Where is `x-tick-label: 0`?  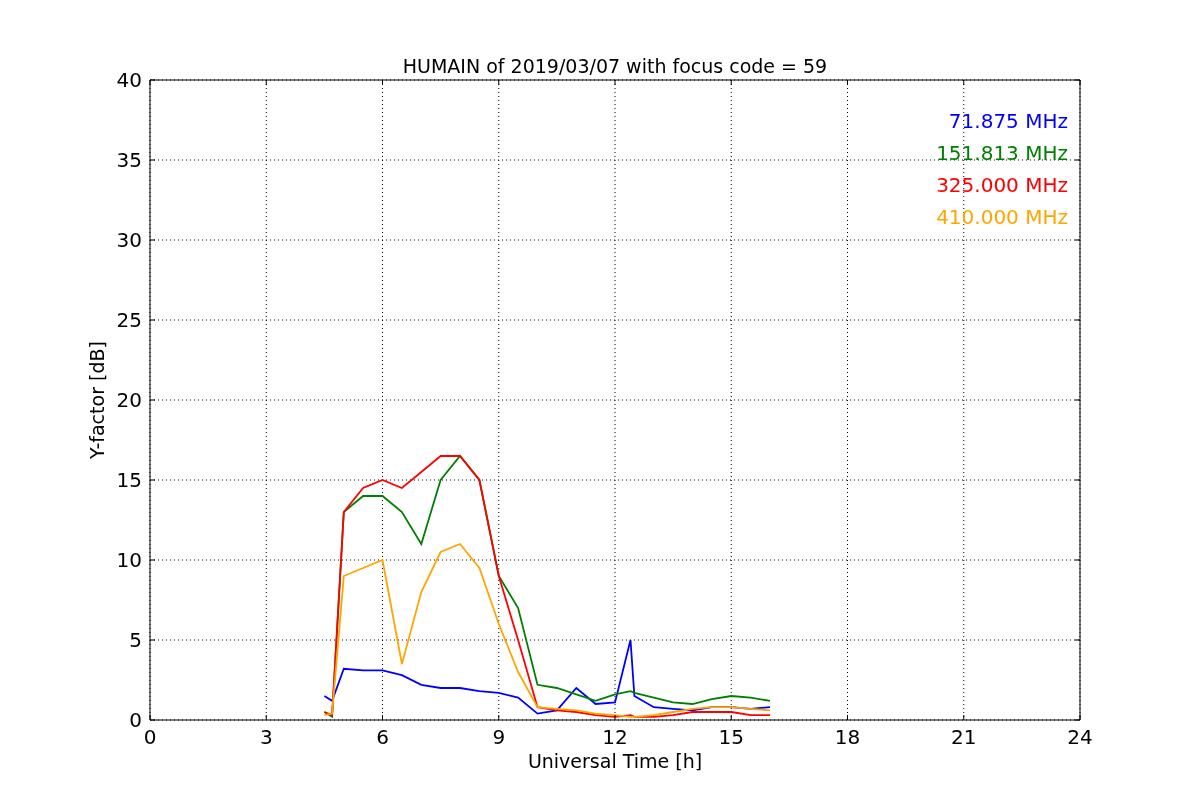 x-tick-label: 0 is located at coordinates (150, 737).